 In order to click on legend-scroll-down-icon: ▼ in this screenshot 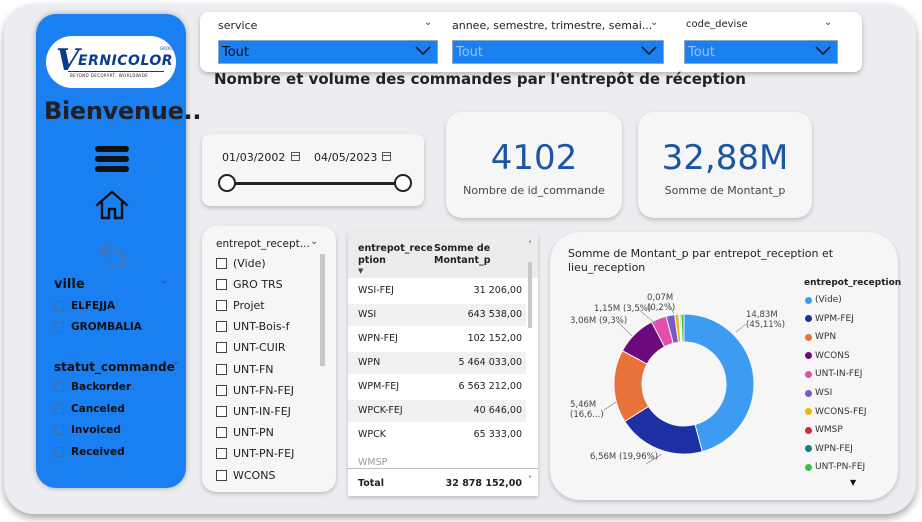, I will do `click(853, 482)`.